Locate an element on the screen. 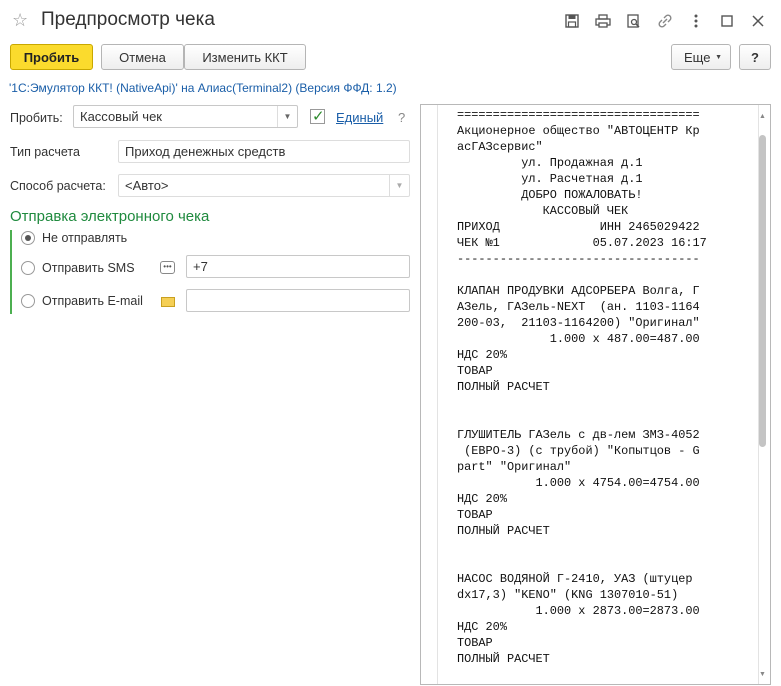 This screenshot has width=781, height=686. cancel-button: Отмена is located at coordinates (142, 57).